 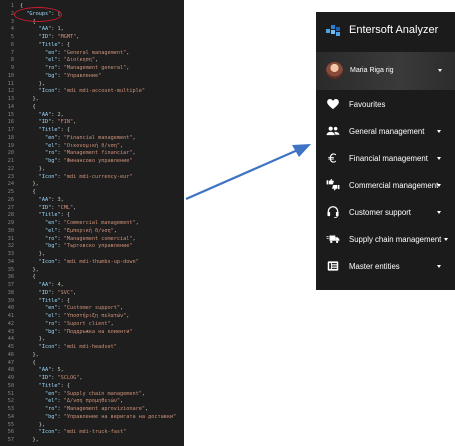 What do you see at coordinates (98, 176) in the screenshot?
I see `code-token: "mdi mdi-currency-eur"` at bounding box center [98, 176].